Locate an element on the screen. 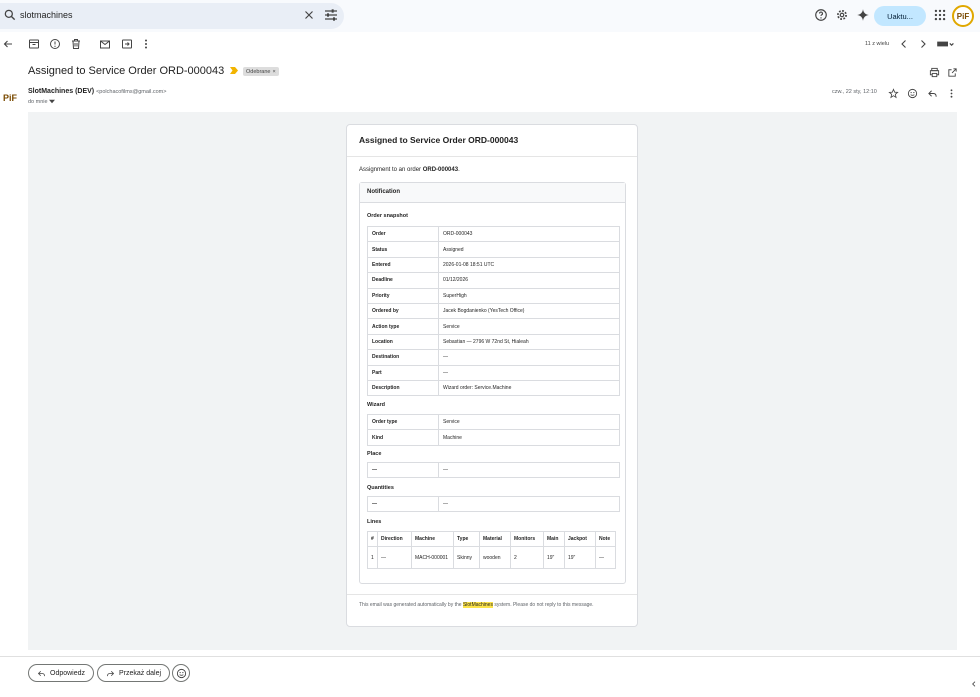  kv-row: Order type Service is located at coordinates (493, 422).